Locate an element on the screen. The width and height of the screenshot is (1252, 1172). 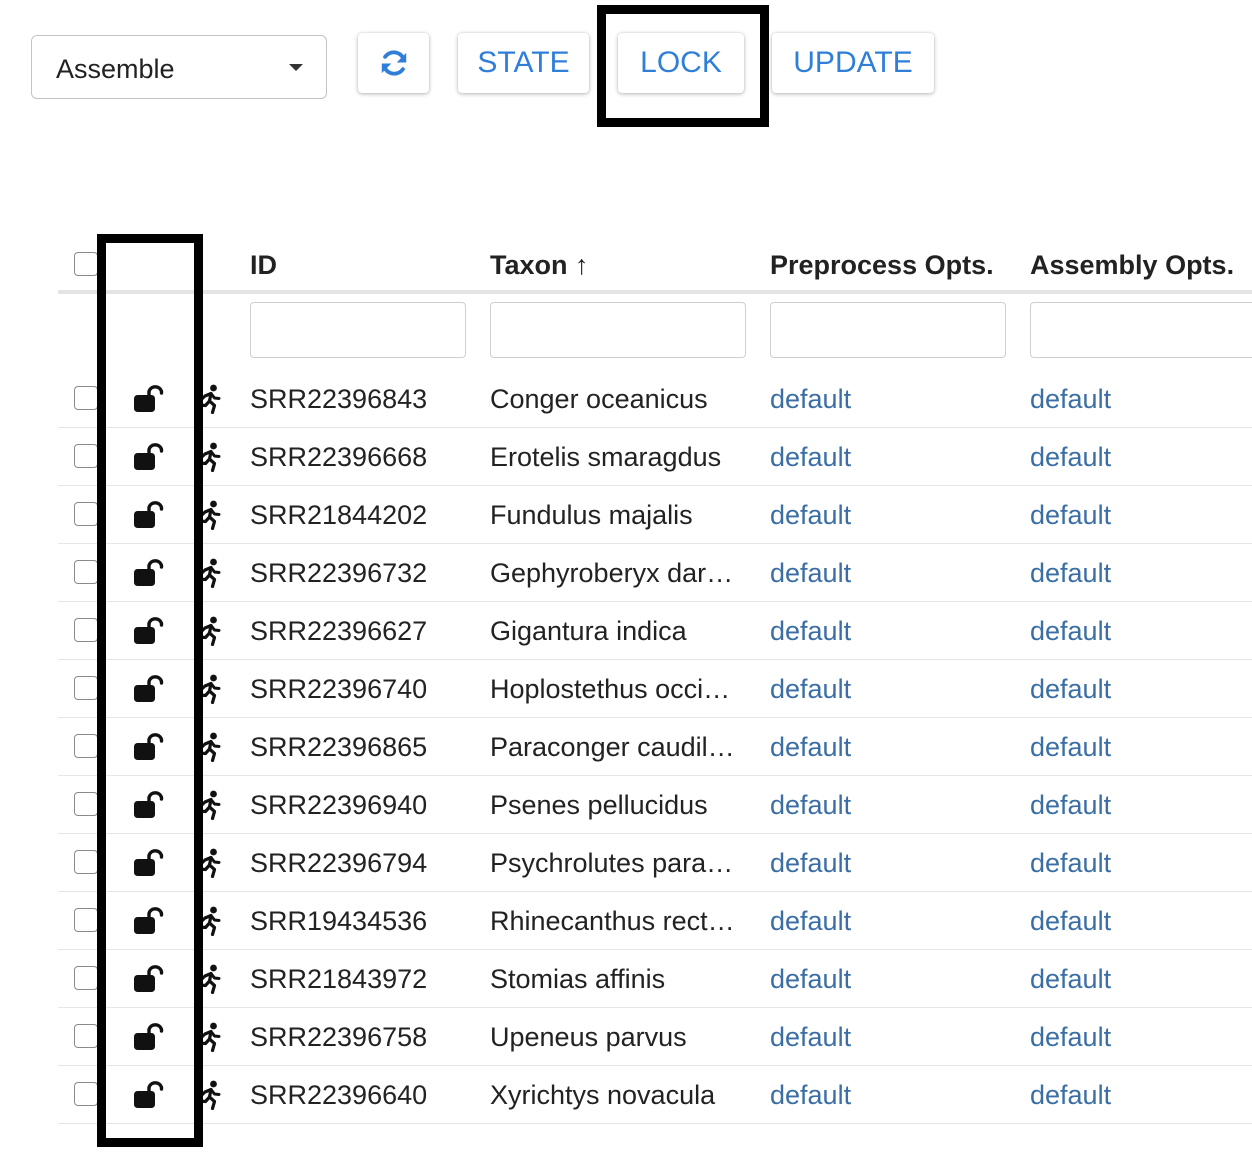
cell-taxon: Xyrichtys novacula is located at coordinates (603, 1095).